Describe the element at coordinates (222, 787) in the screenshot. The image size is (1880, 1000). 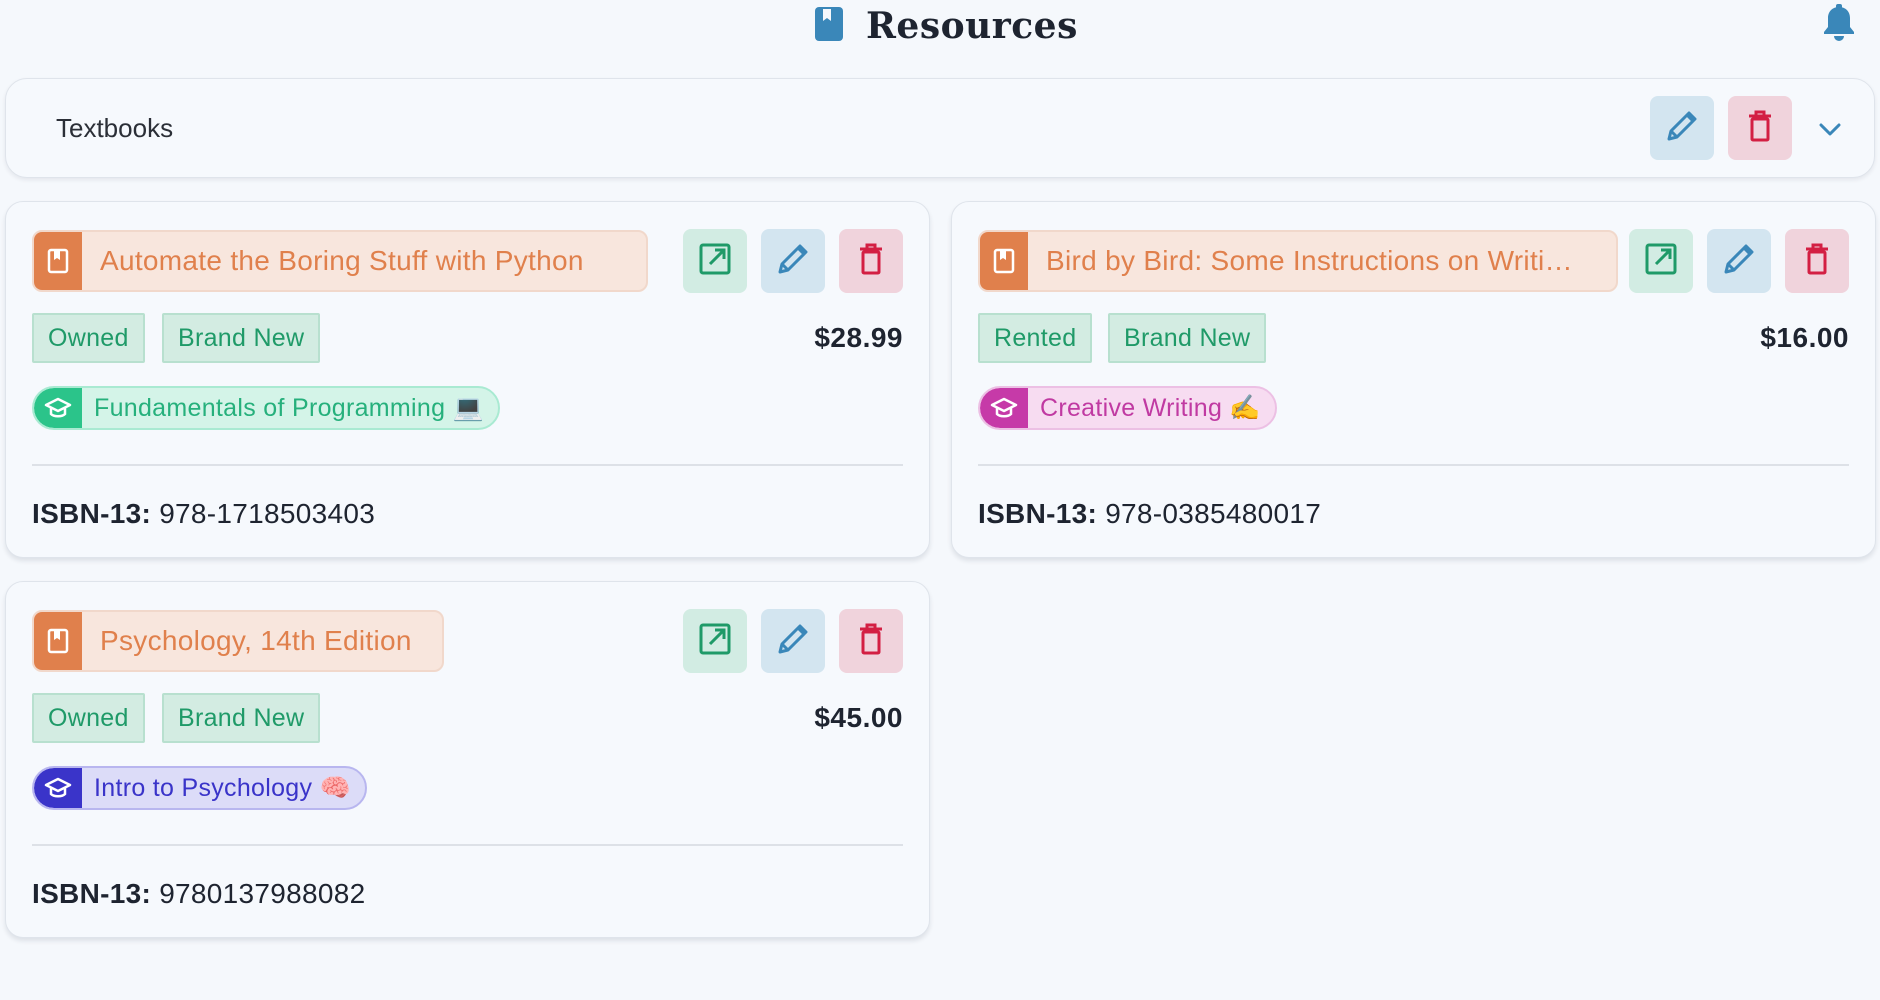
I see `course-name: Intro to Psychology 🧠` at that location.